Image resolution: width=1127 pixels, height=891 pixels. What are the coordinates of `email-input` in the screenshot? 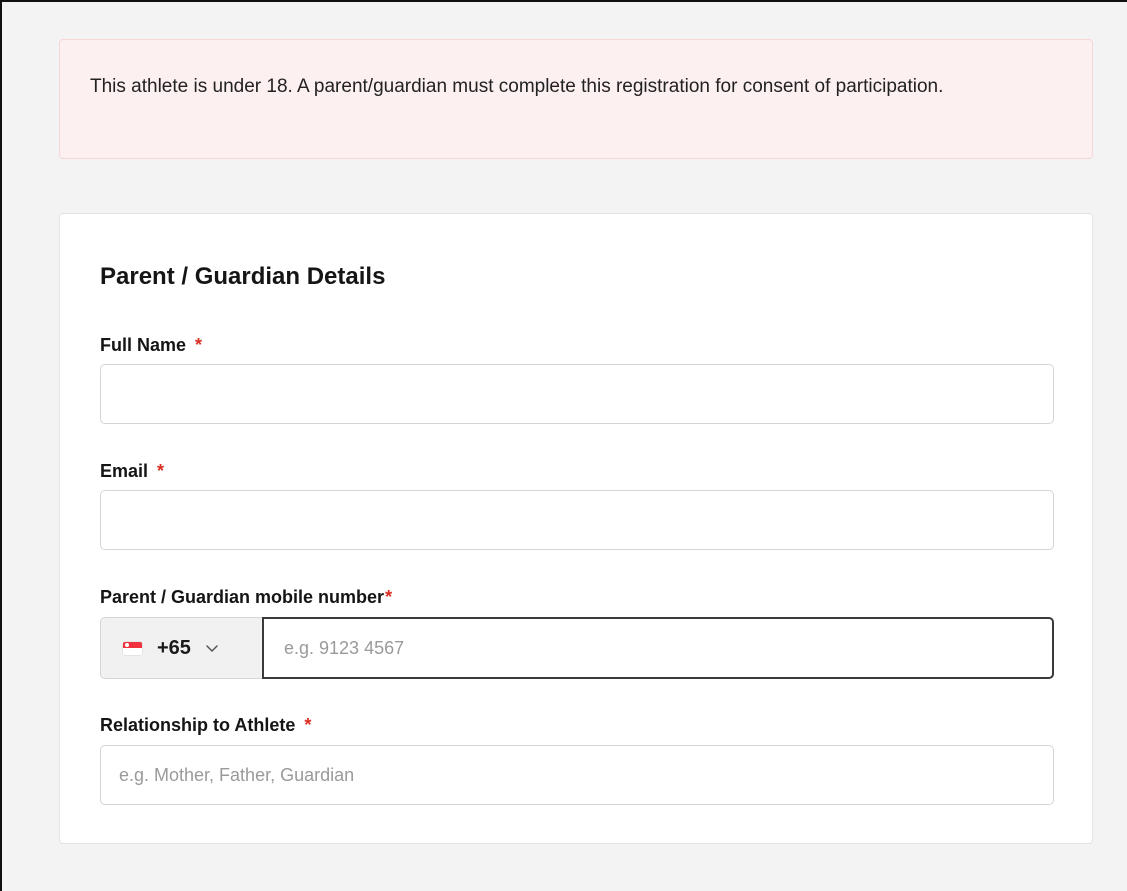 It's located at (577, 520).